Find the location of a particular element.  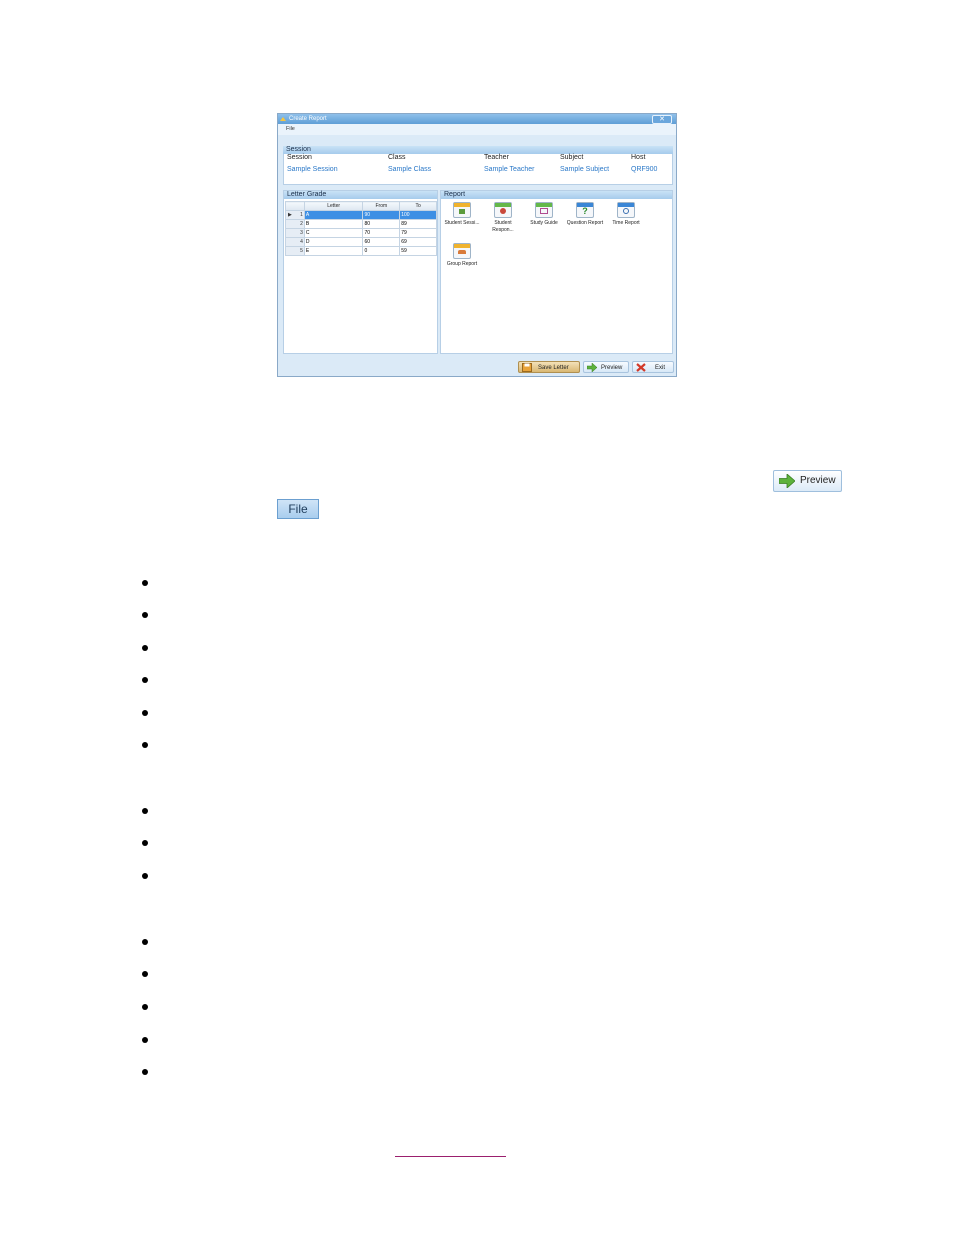

exit-label: Exit is located at coordinates (660, 368).